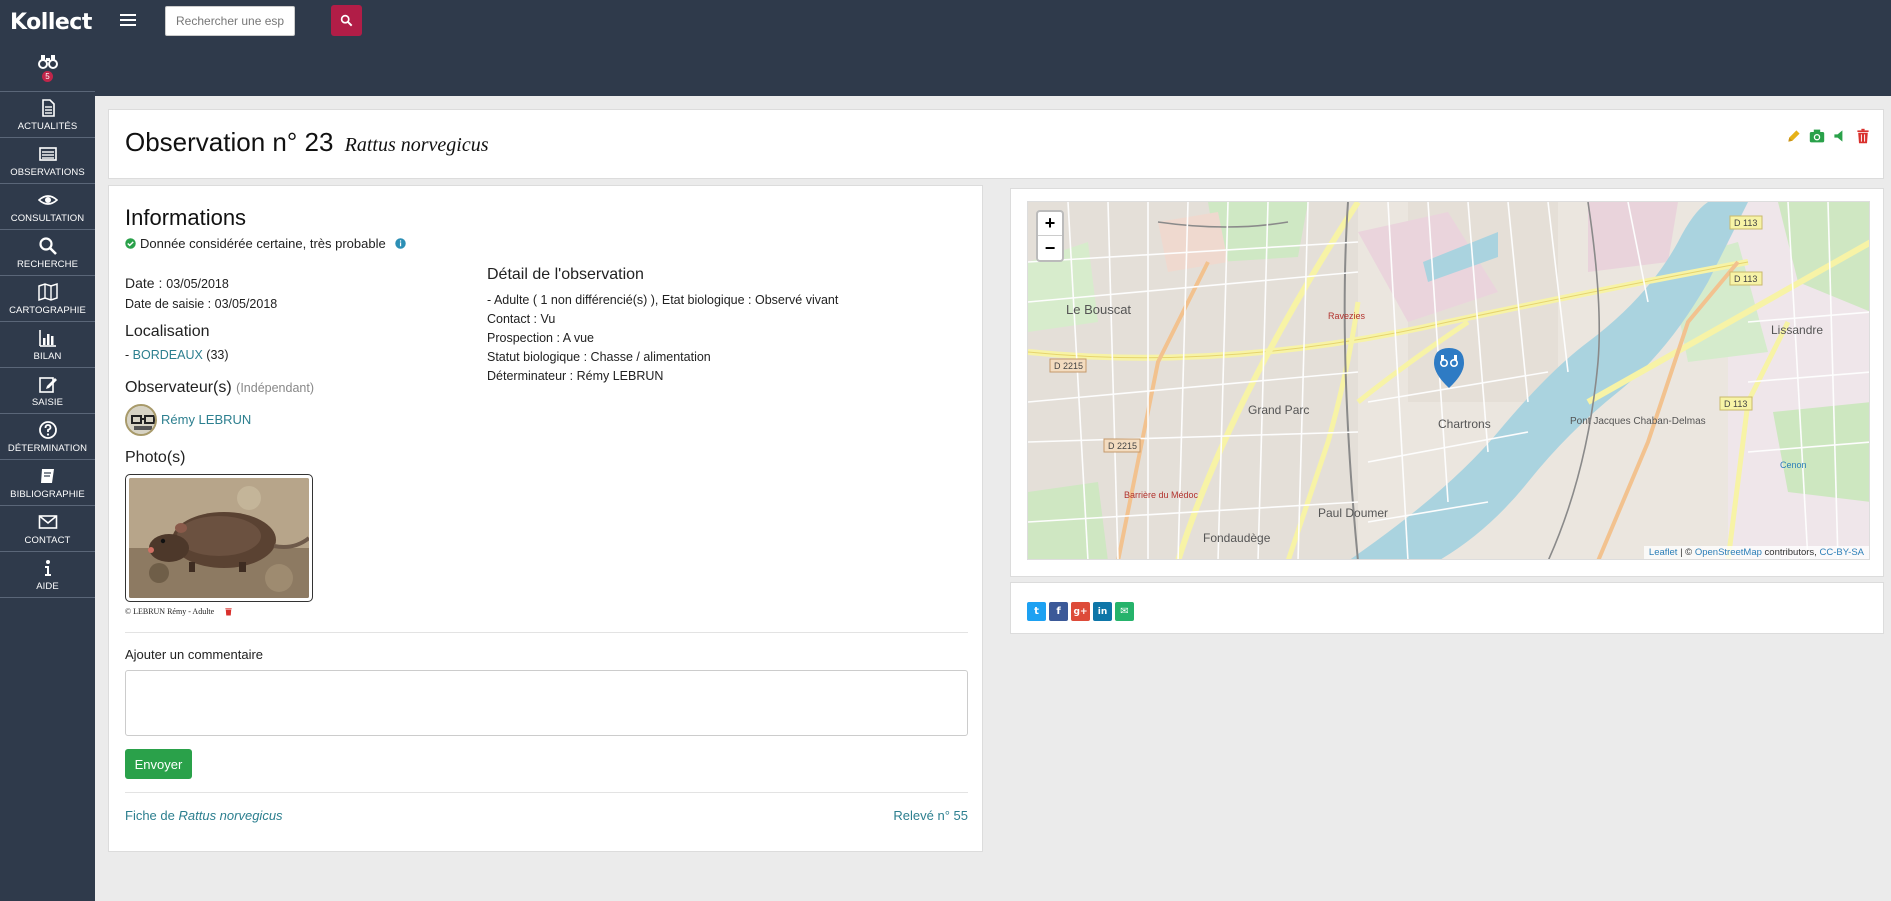  What do you see at coordinates (1828, 136) in the screenshot?
I see `observation-actions` at bounding box center [1828, 136].